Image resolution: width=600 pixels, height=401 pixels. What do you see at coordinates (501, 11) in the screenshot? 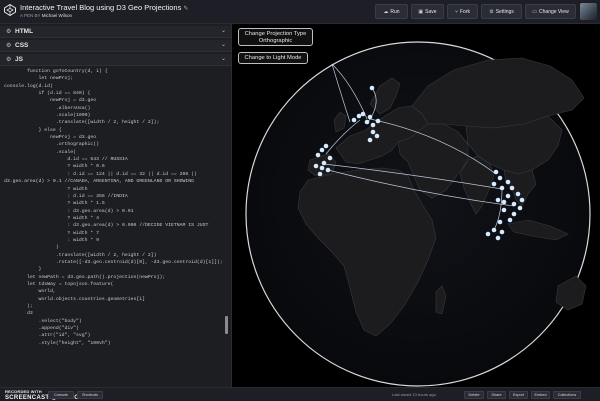
I see `settings-button: ⚙ Settings` at bounding box center [501, 11].